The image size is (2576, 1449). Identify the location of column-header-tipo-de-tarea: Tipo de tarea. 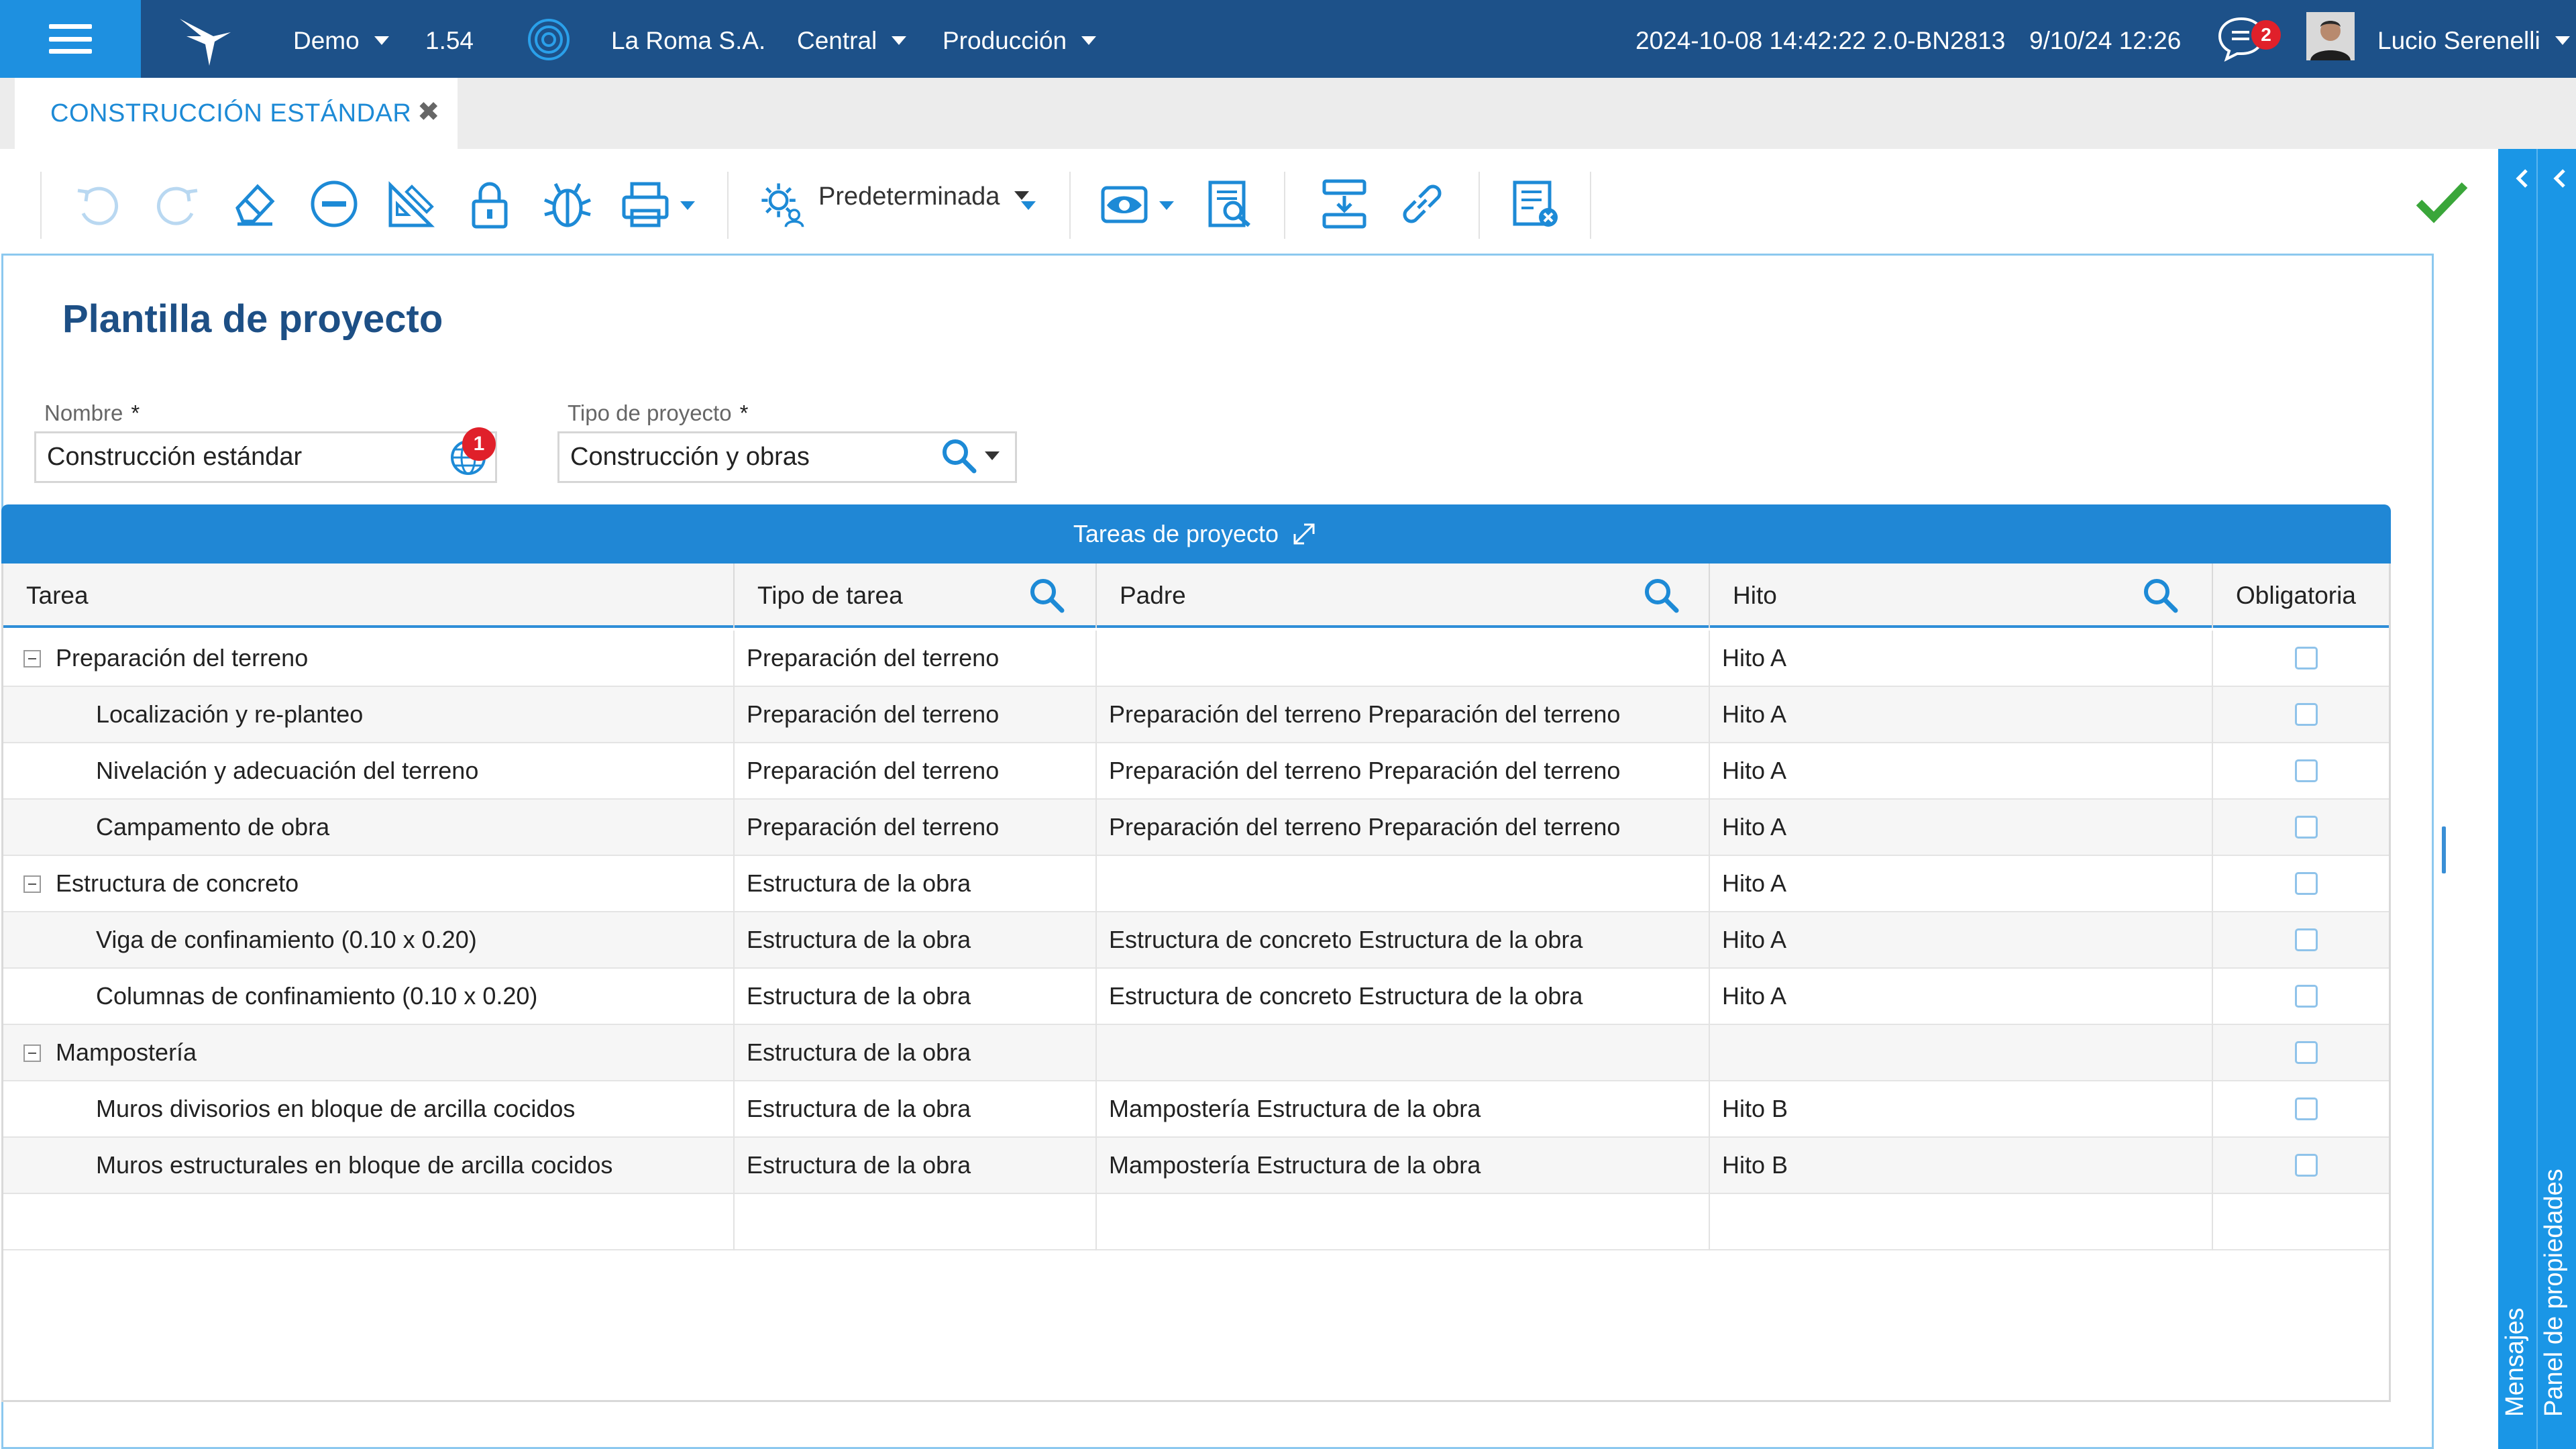
(916, 596).